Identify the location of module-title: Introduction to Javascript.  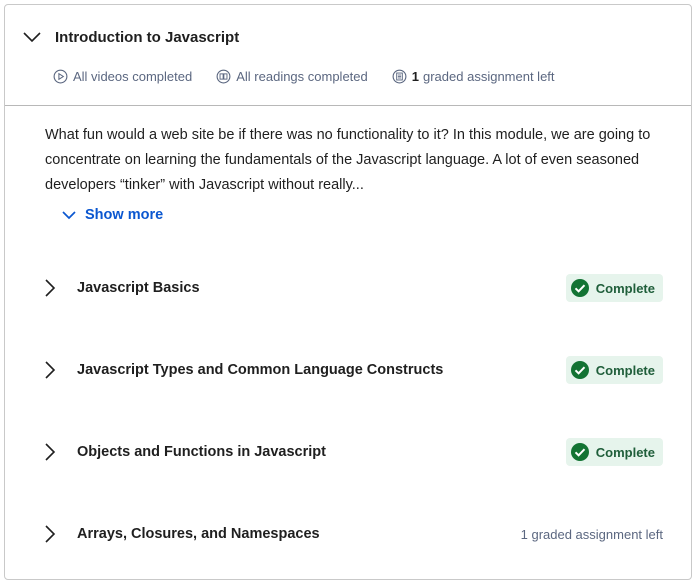
(147, 37).